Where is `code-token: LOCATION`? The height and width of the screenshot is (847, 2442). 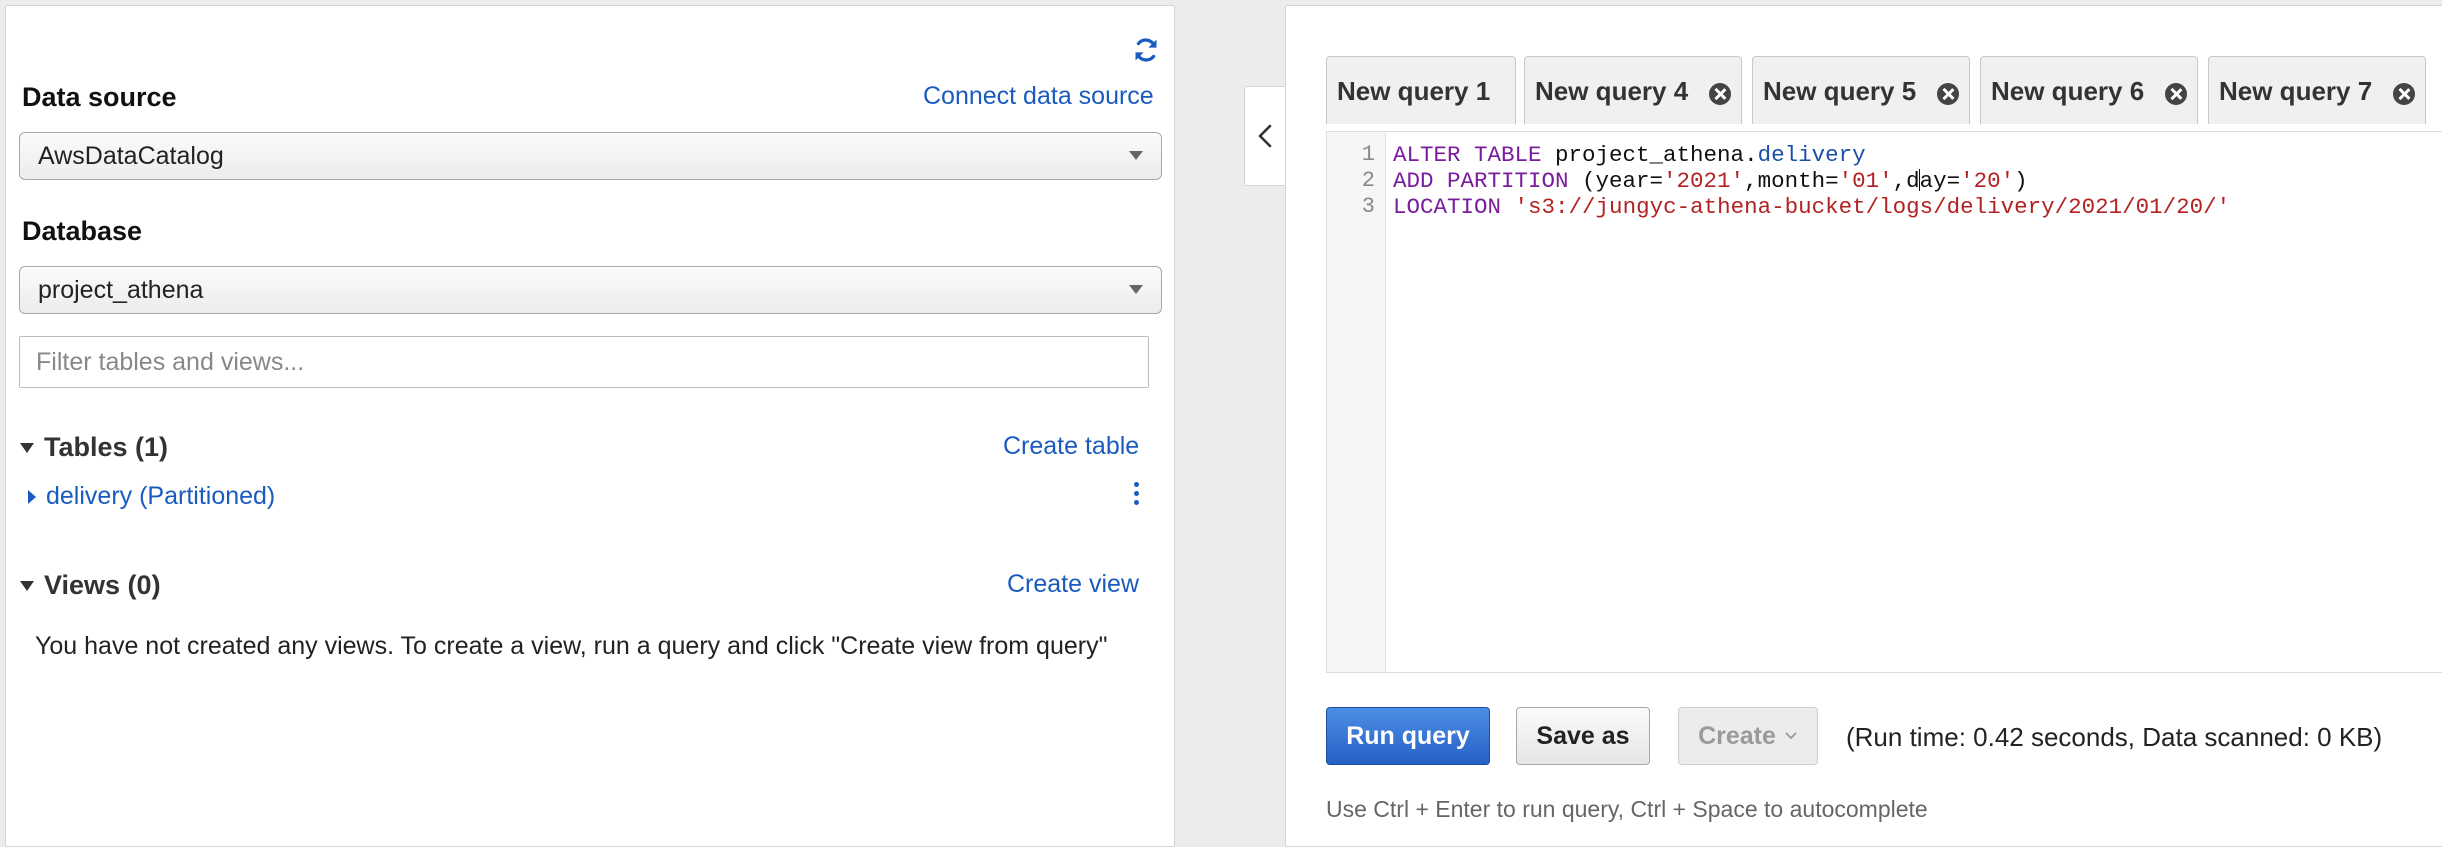
code-token: LOCATION is located at coordinates (1447, 207).